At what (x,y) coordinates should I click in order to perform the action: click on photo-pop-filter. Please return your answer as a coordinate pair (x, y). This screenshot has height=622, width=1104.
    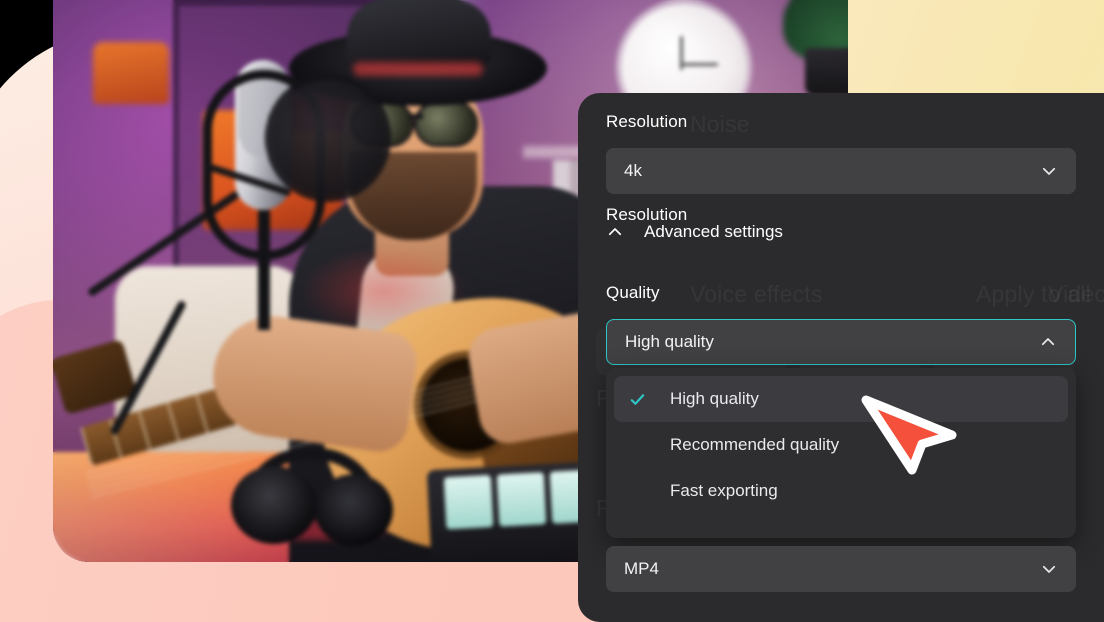
    Looking at the image, I should click on (328, 138).